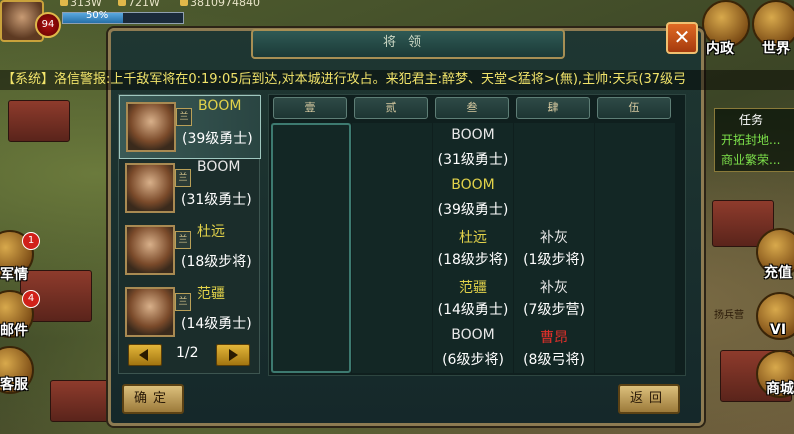 This screenshot has width=794, height=434. What do you see at coordinates (14, 331) in the screenshot?
I see `mail-label: 邮件` at bounding box center [14, 331].